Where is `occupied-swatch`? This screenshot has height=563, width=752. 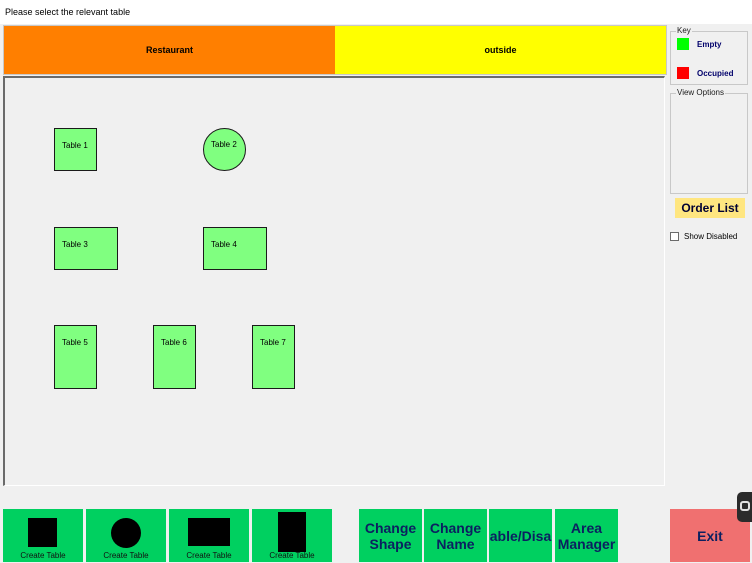 occupied-swatch is located at coordinates (683, 73).